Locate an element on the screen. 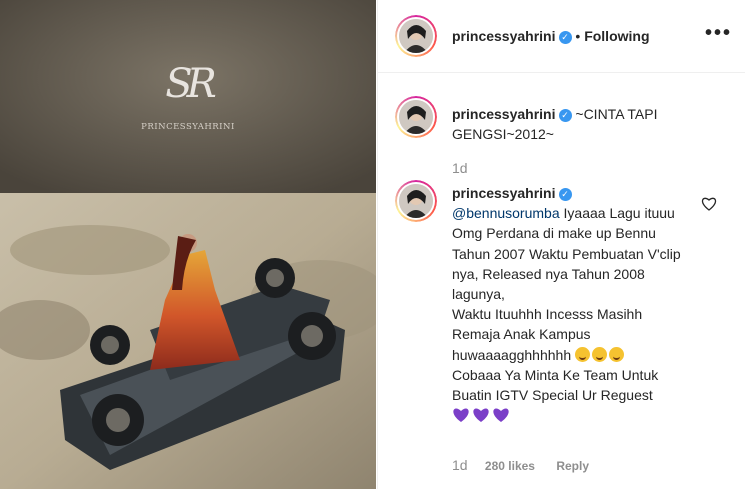 This screenshot has width=745, height=489. caption-username: princessyahrini is located at coordinates (504, 114).